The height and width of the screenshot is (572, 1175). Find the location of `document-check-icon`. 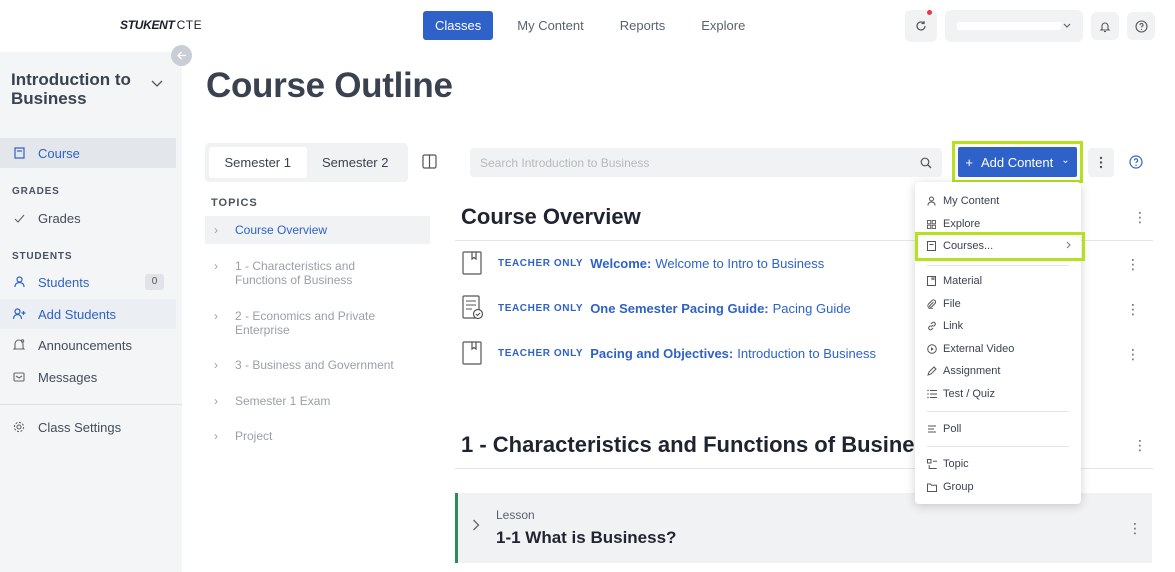

document-check-icon is located at coordinates (474, 308).